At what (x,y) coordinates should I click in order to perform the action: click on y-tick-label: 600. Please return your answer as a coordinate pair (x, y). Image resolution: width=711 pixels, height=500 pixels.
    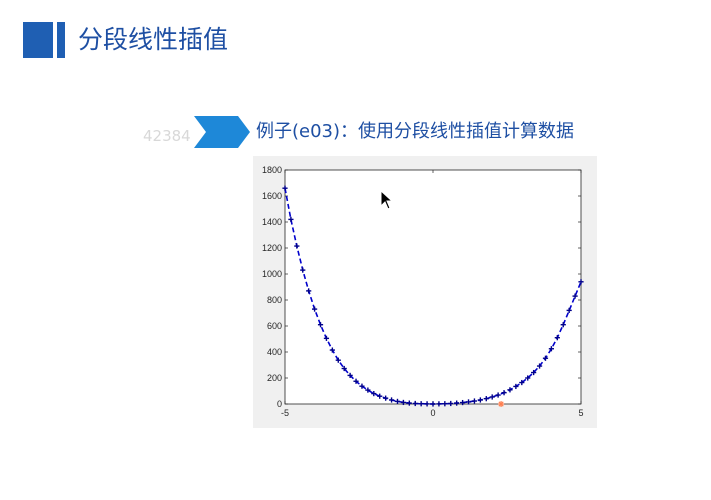
    Looking at the image, I should click on (274, 326).